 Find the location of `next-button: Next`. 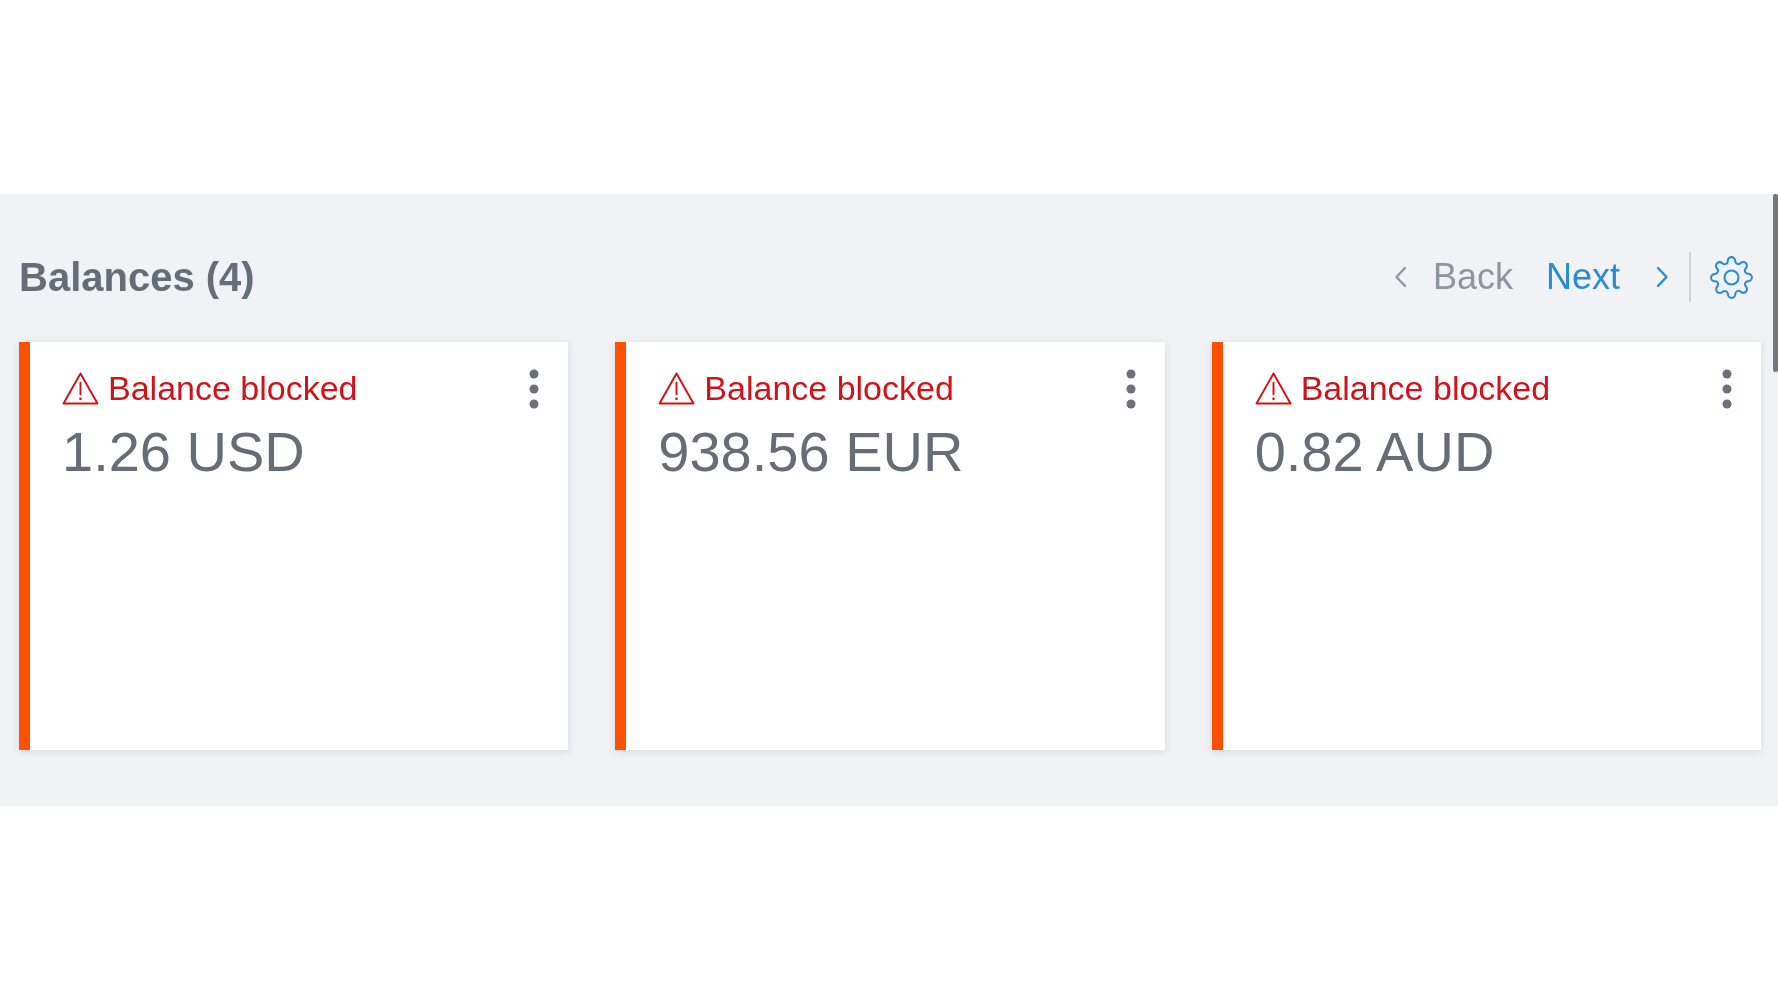

next-button: Next is located at coordinates (1607, 277).